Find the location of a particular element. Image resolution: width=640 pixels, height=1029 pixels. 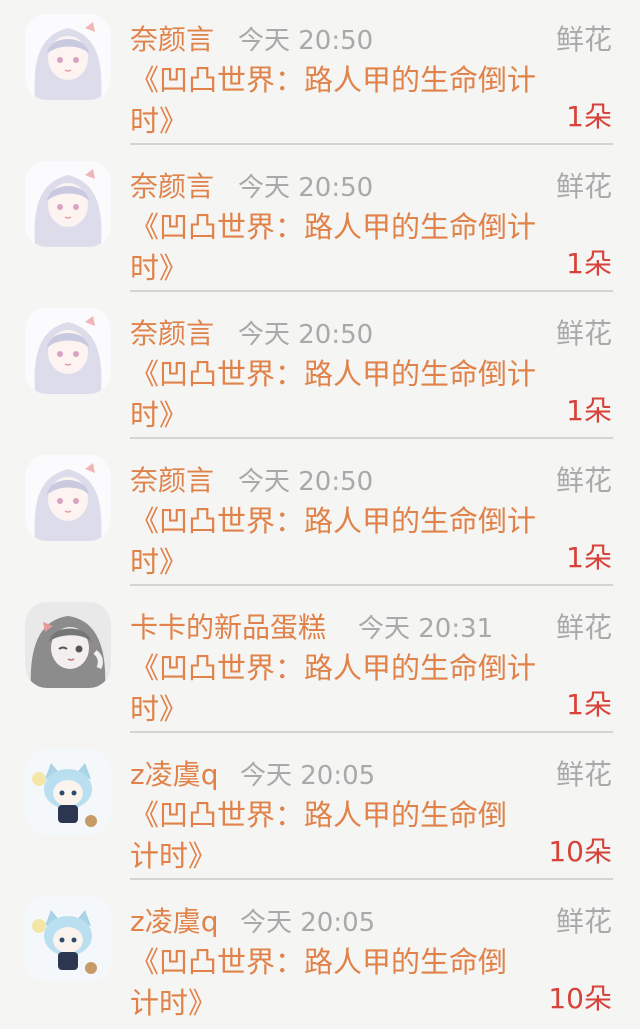

gift-record-item: 卡卡的新品蛋糕 今天 20:31 鲜花 《凹凸世界：路人甲的生命倒计时》 1朵 is located at coordinates (320, 661).